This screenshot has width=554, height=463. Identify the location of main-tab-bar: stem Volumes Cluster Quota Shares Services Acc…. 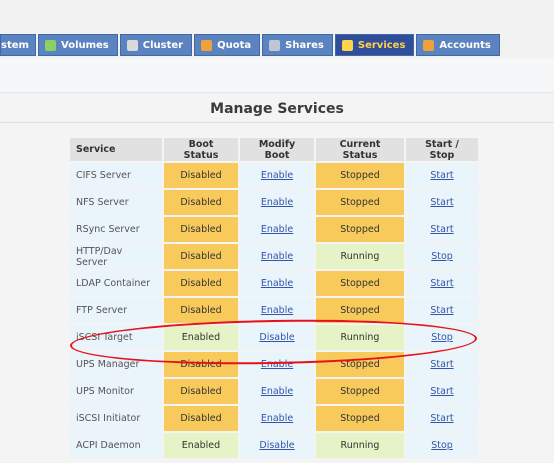
(251, 46).